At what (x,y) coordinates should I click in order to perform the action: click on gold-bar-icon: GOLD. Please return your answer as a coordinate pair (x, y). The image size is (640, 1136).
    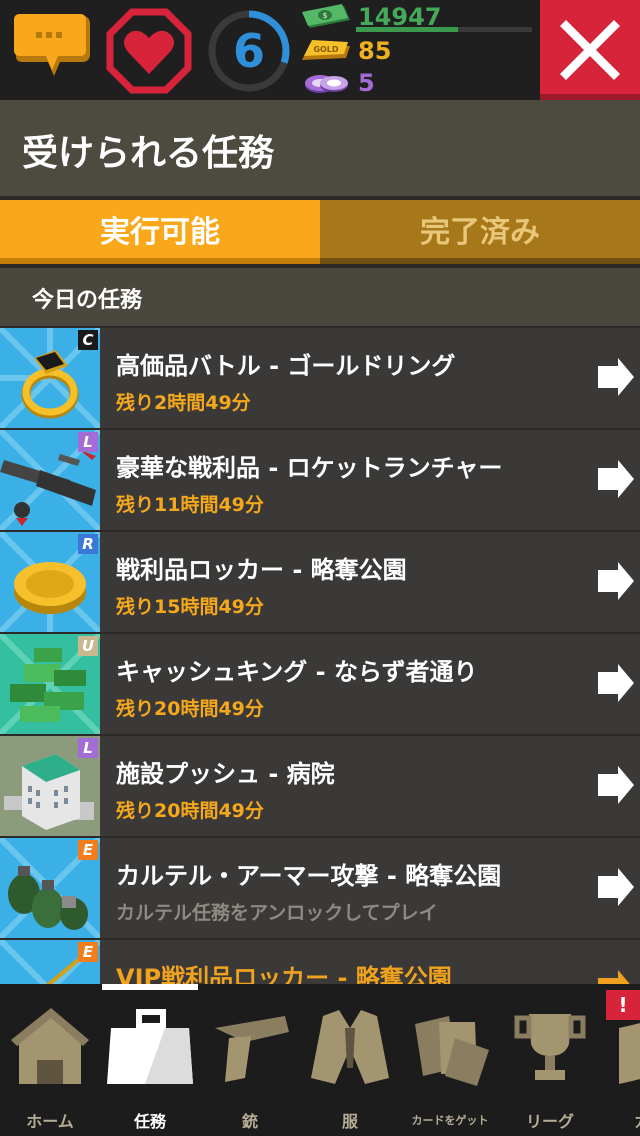
    Looking at the image, I should click on (326, 50).